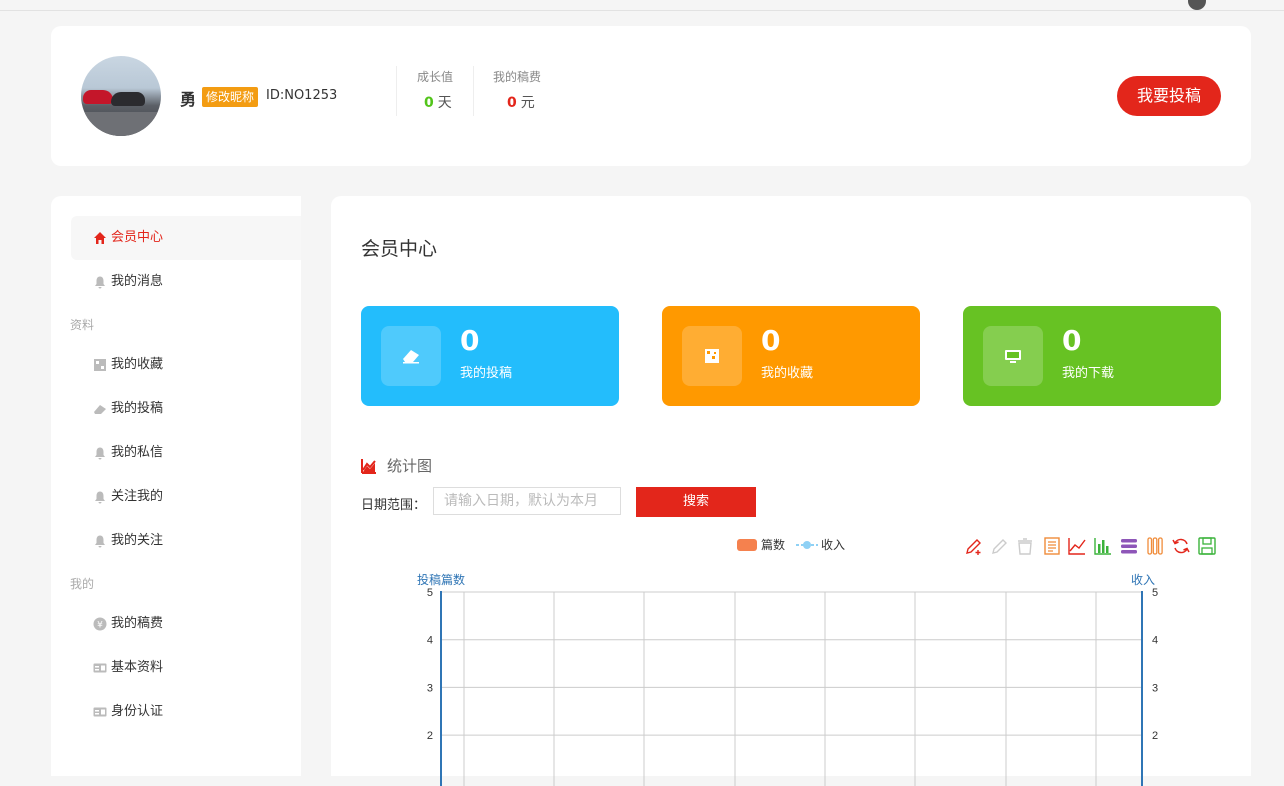  What do you see at coordinates (1092, 356) in the screenshot?
I see `stat-card-downloads: 0 我的下载` at bounding box center [1092, 356].